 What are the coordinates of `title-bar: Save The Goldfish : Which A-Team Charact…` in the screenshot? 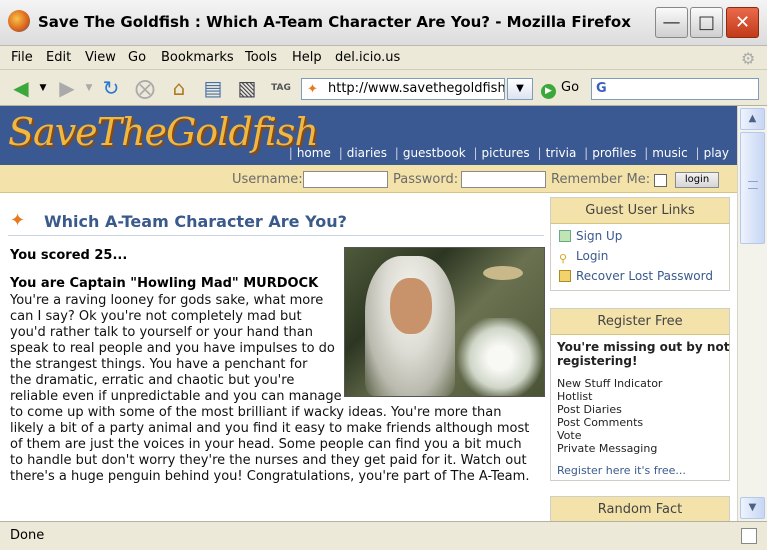 It's located at (383, 23).